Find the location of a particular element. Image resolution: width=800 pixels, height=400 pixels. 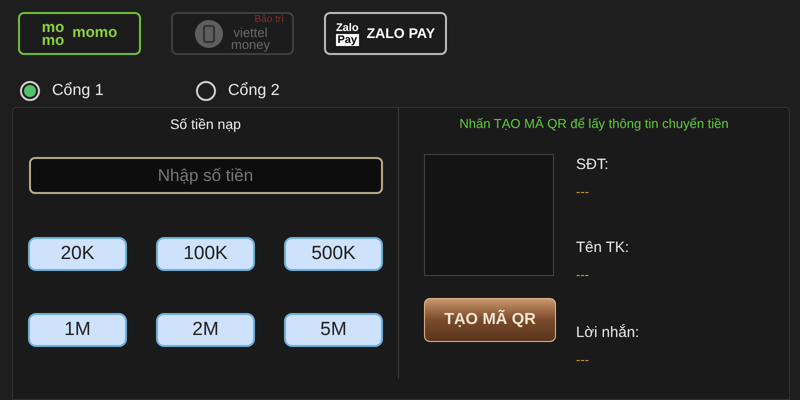

create-qr-button: TẠO MÃ QR is located at coordinates (490, 320).